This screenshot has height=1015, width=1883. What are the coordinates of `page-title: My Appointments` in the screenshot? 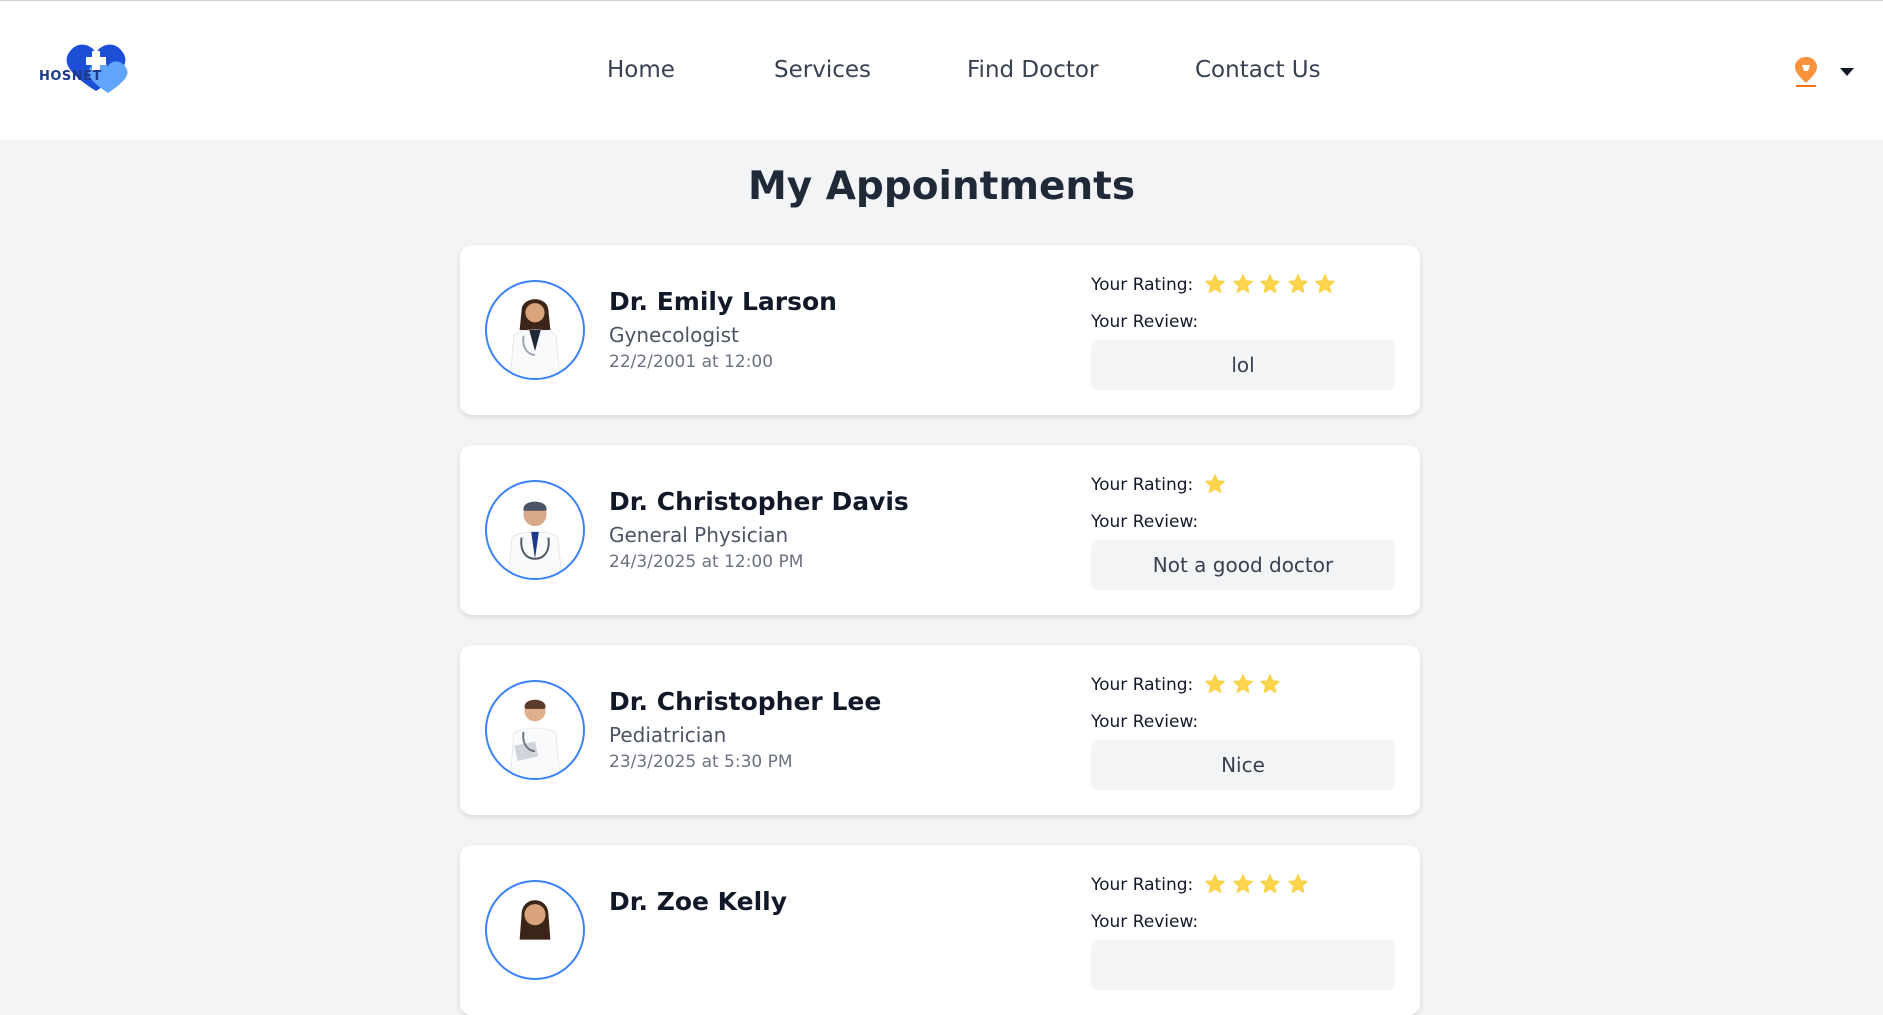 It's located at (941, 186).